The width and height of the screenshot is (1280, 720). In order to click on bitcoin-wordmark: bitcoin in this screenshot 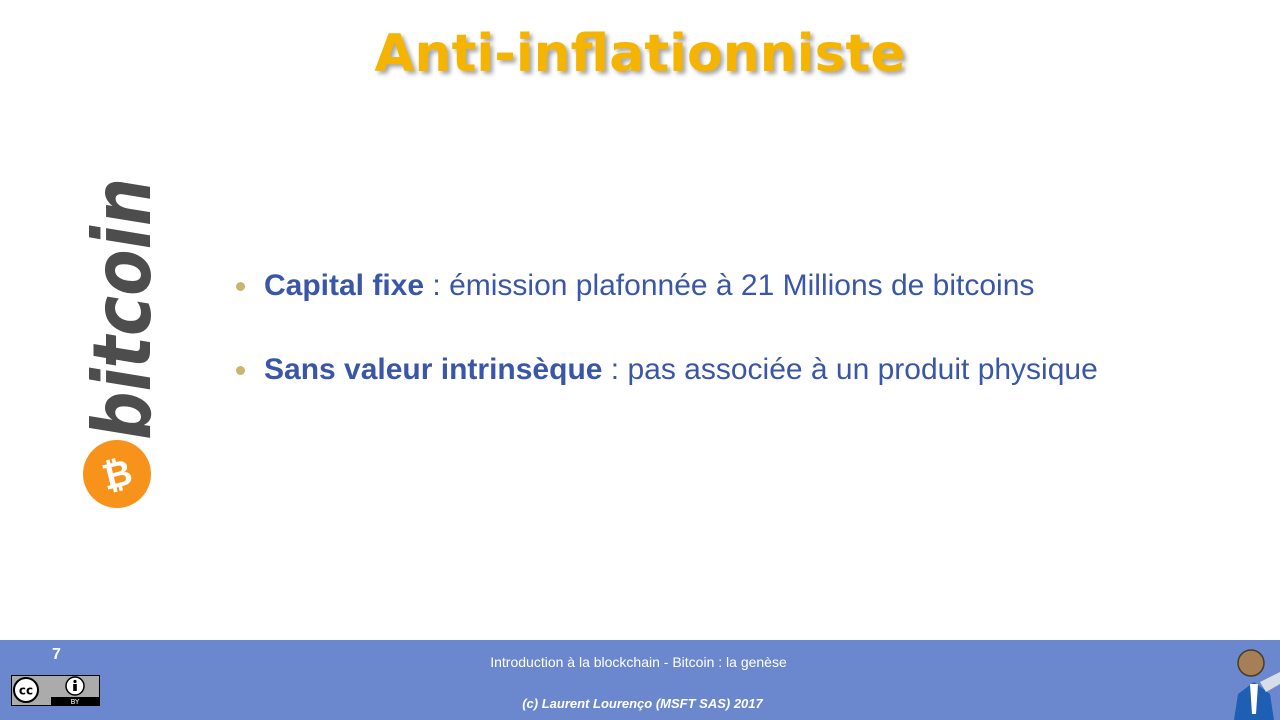, I will do `click(119, 309)`.